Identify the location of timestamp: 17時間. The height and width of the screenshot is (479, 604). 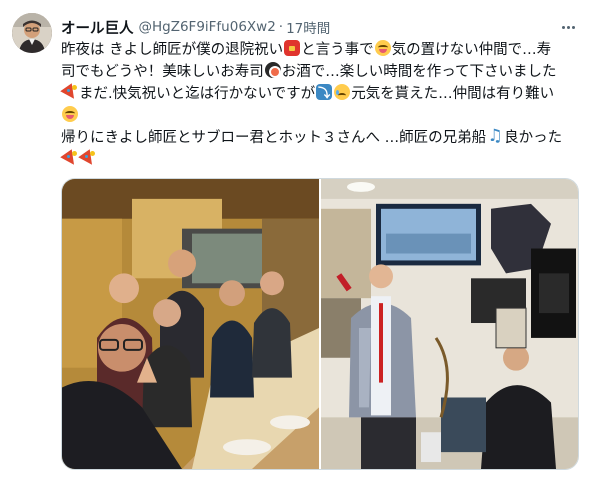
(308, 27).